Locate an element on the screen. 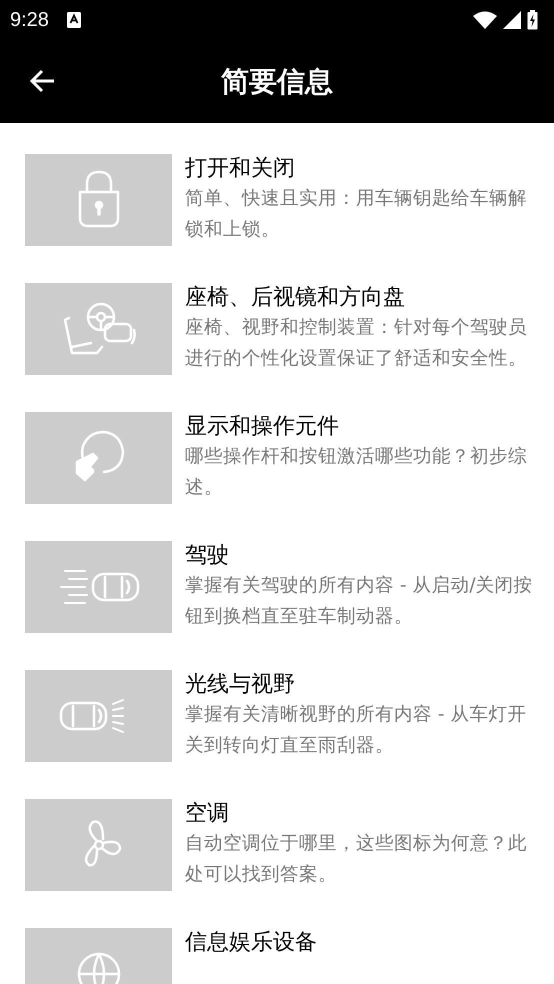 This screenshot has height=984, width=554. battery-icon is located at coordinates (532, 20).